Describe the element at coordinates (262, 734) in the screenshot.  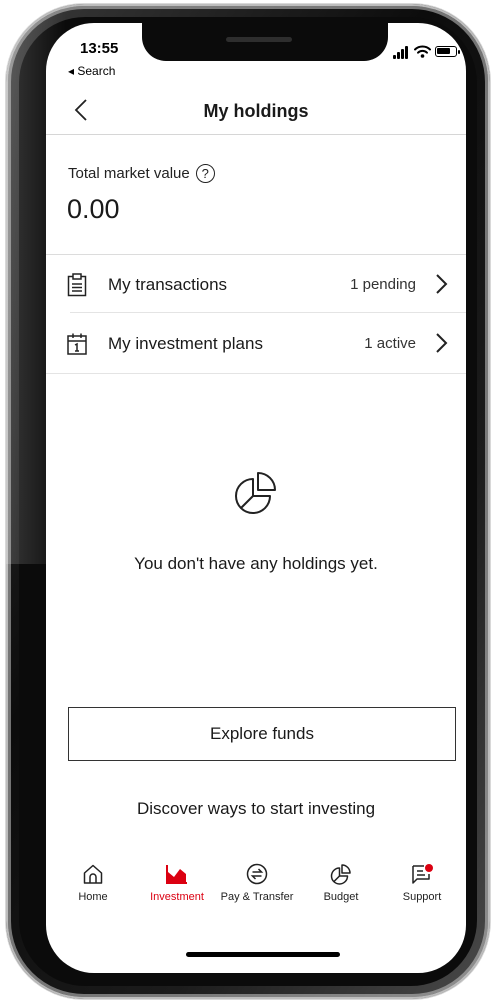
I see `explore-funds-button: Explore funds` at that location.